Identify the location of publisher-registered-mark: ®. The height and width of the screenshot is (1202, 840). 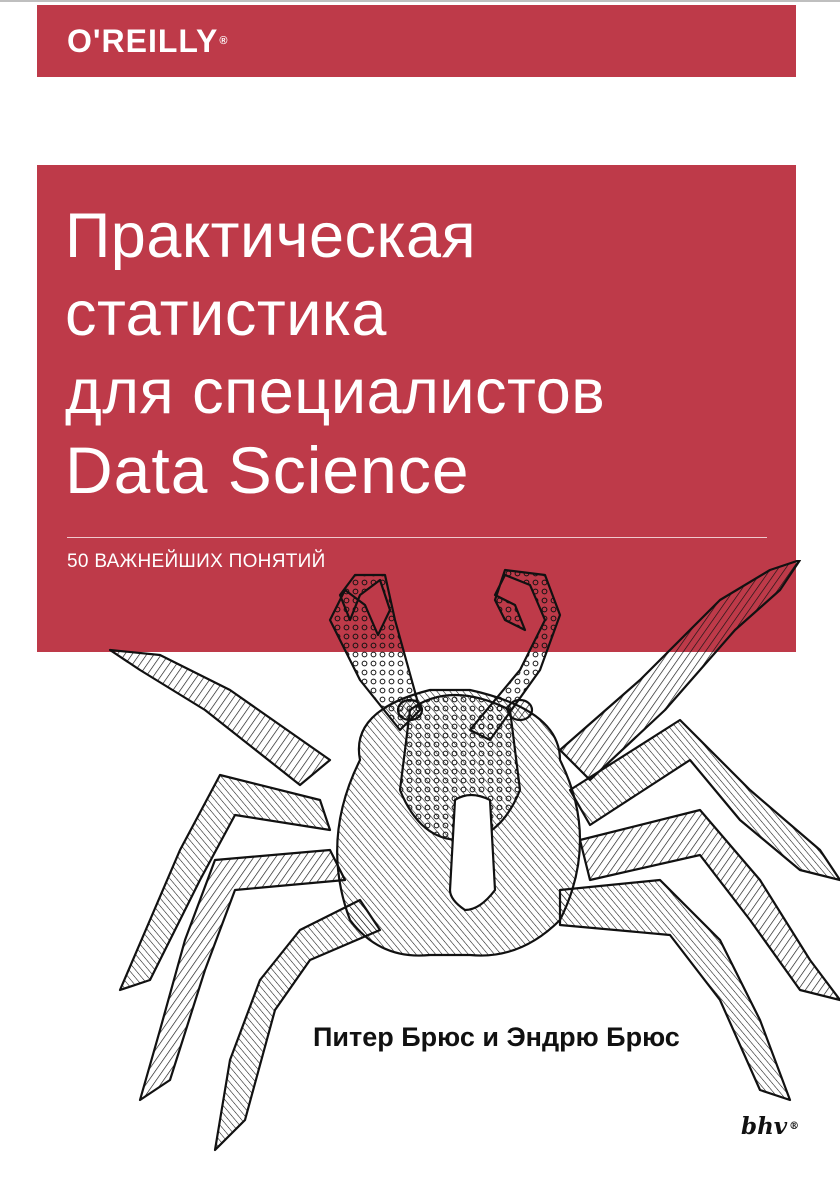
(224, 41).